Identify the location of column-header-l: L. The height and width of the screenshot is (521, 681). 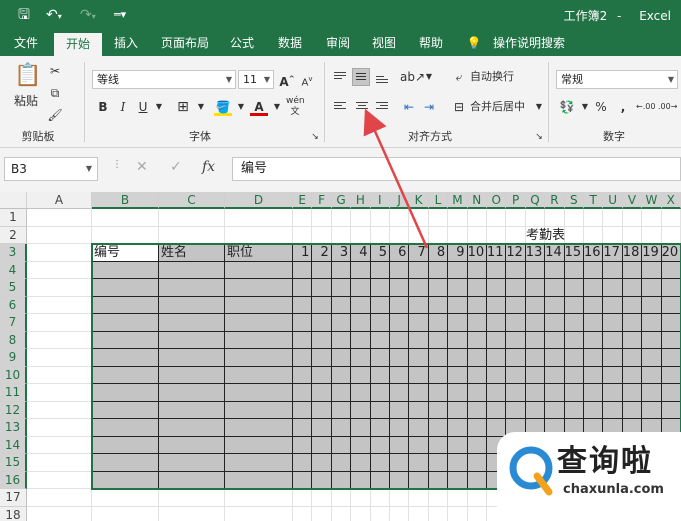
(438, 200).